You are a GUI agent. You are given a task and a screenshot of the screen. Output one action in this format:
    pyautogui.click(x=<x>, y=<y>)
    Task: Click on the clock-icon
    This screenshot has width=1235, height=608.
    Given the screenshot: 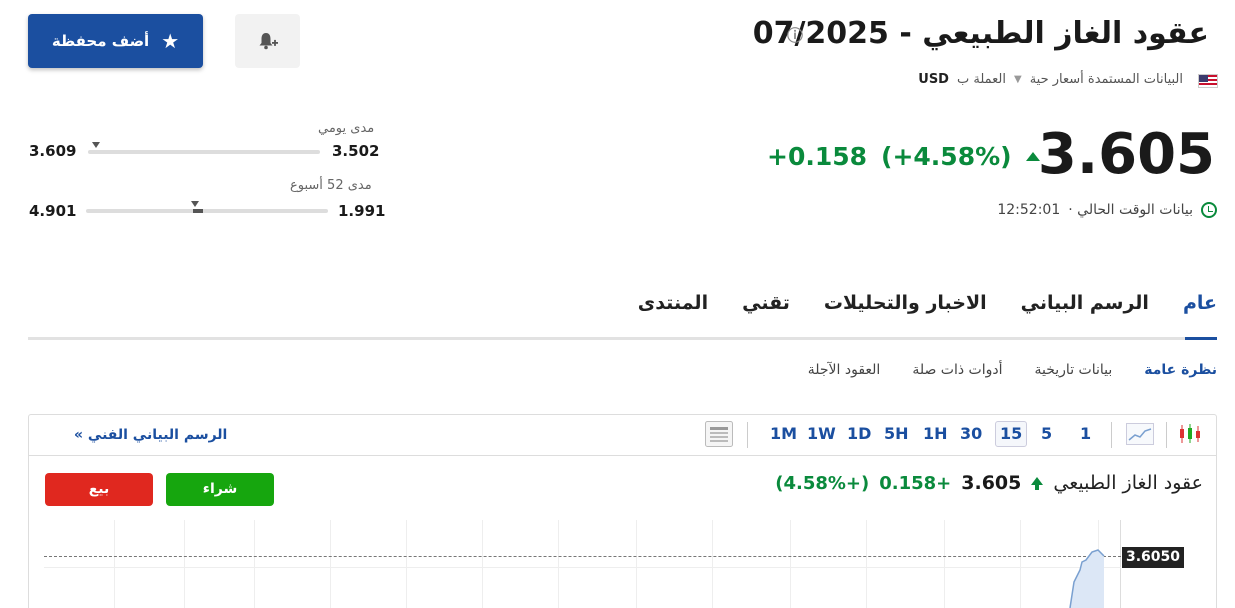 What is the action you would take?
    pyautogui.click(x=1209, y=210)
    